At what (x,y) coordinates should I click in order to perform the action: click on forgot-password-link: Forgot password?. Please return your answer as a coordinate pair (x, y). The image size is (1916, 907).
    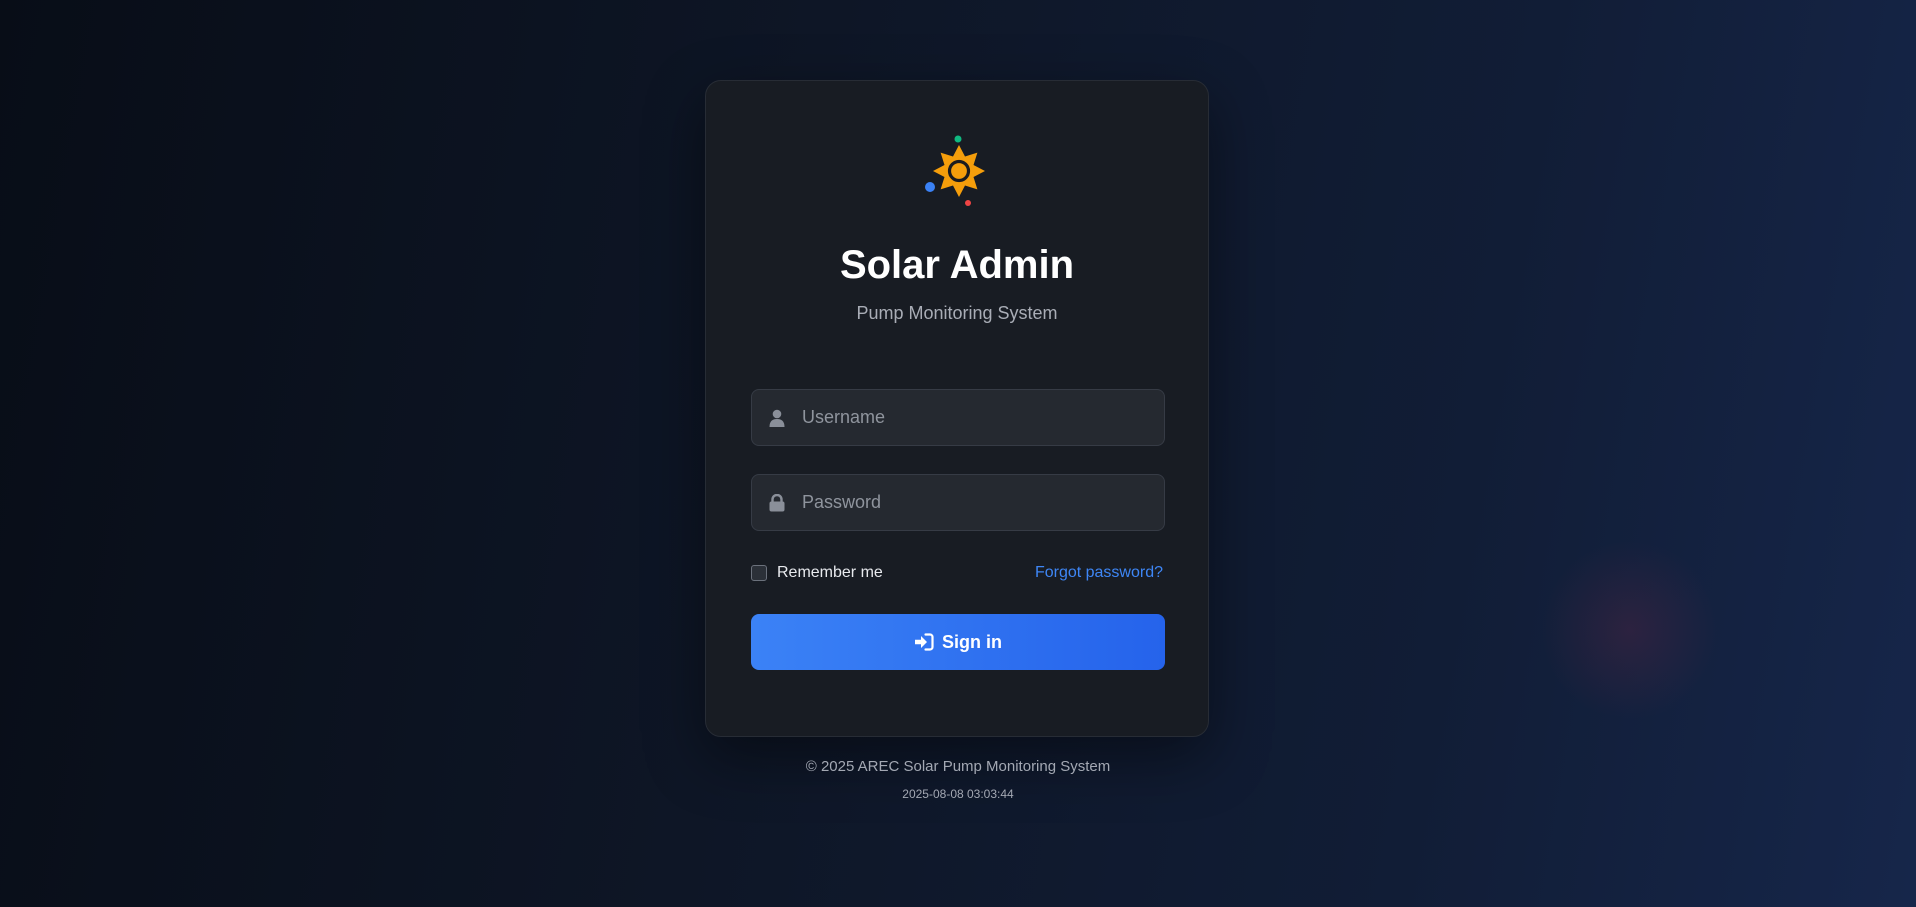
    Looking at the image, I should click on (1099, 573).